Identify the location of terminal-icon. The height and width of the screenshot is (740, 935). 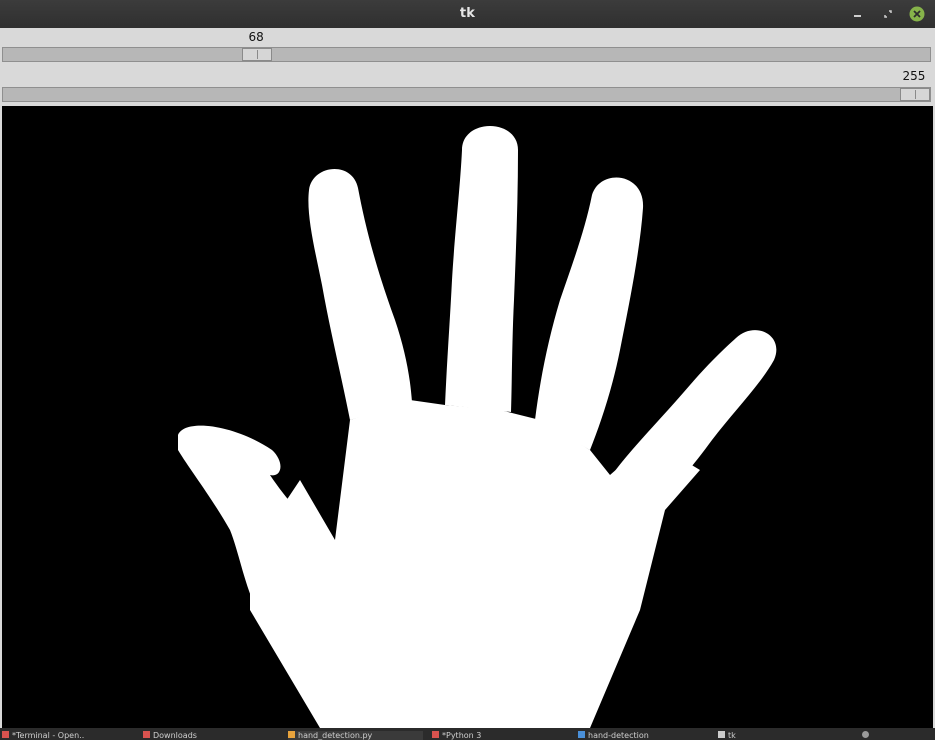
(435, 734).